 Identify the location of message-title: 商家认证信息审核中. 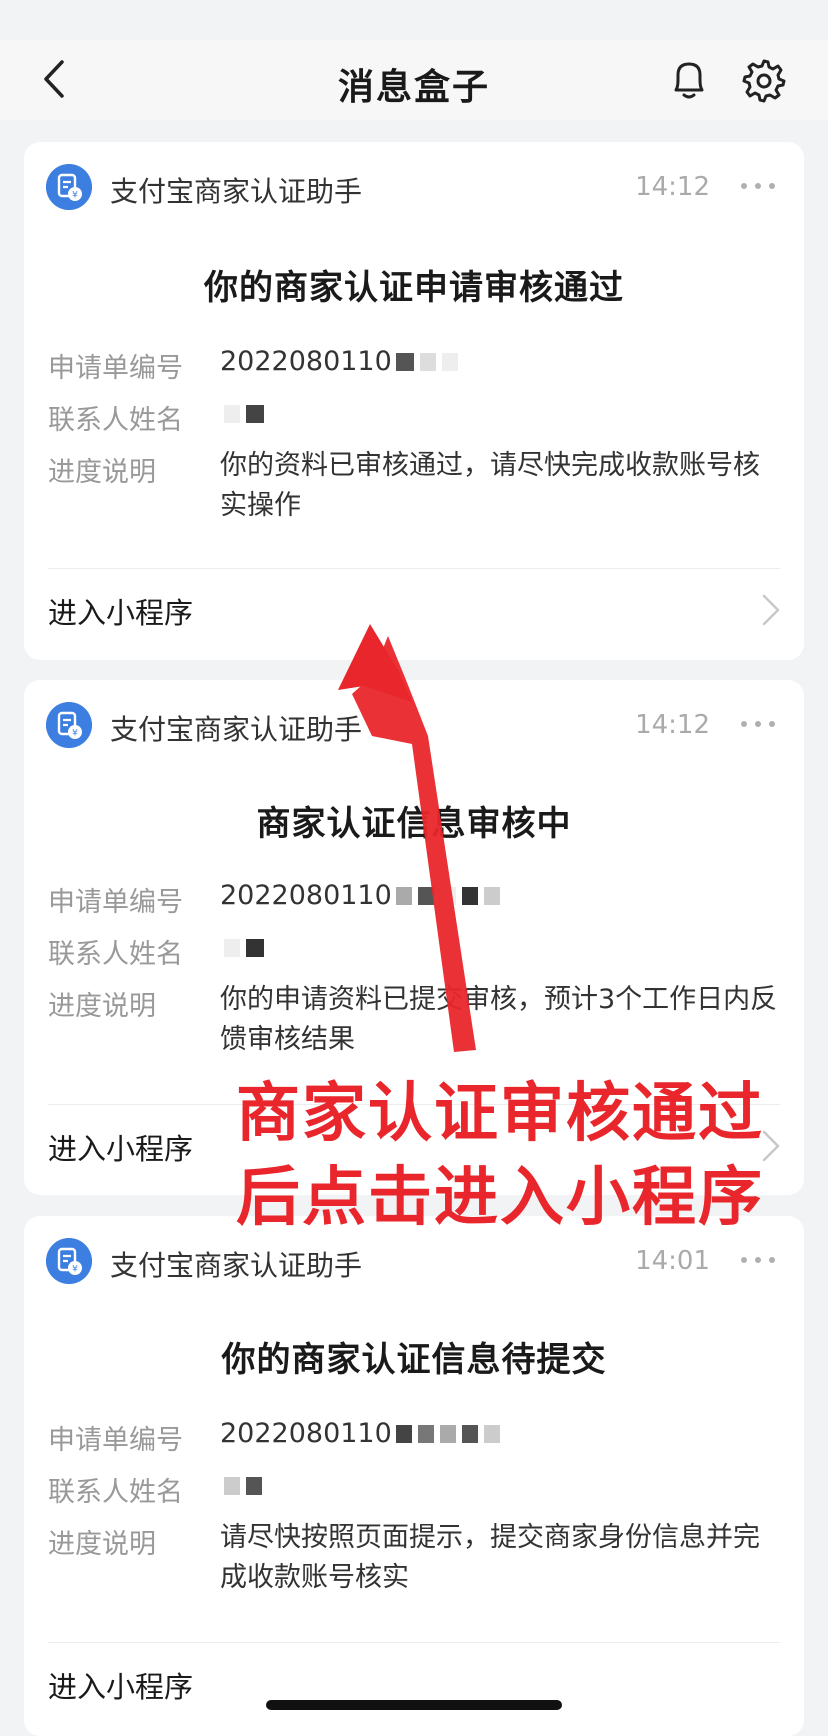
(414, 824).